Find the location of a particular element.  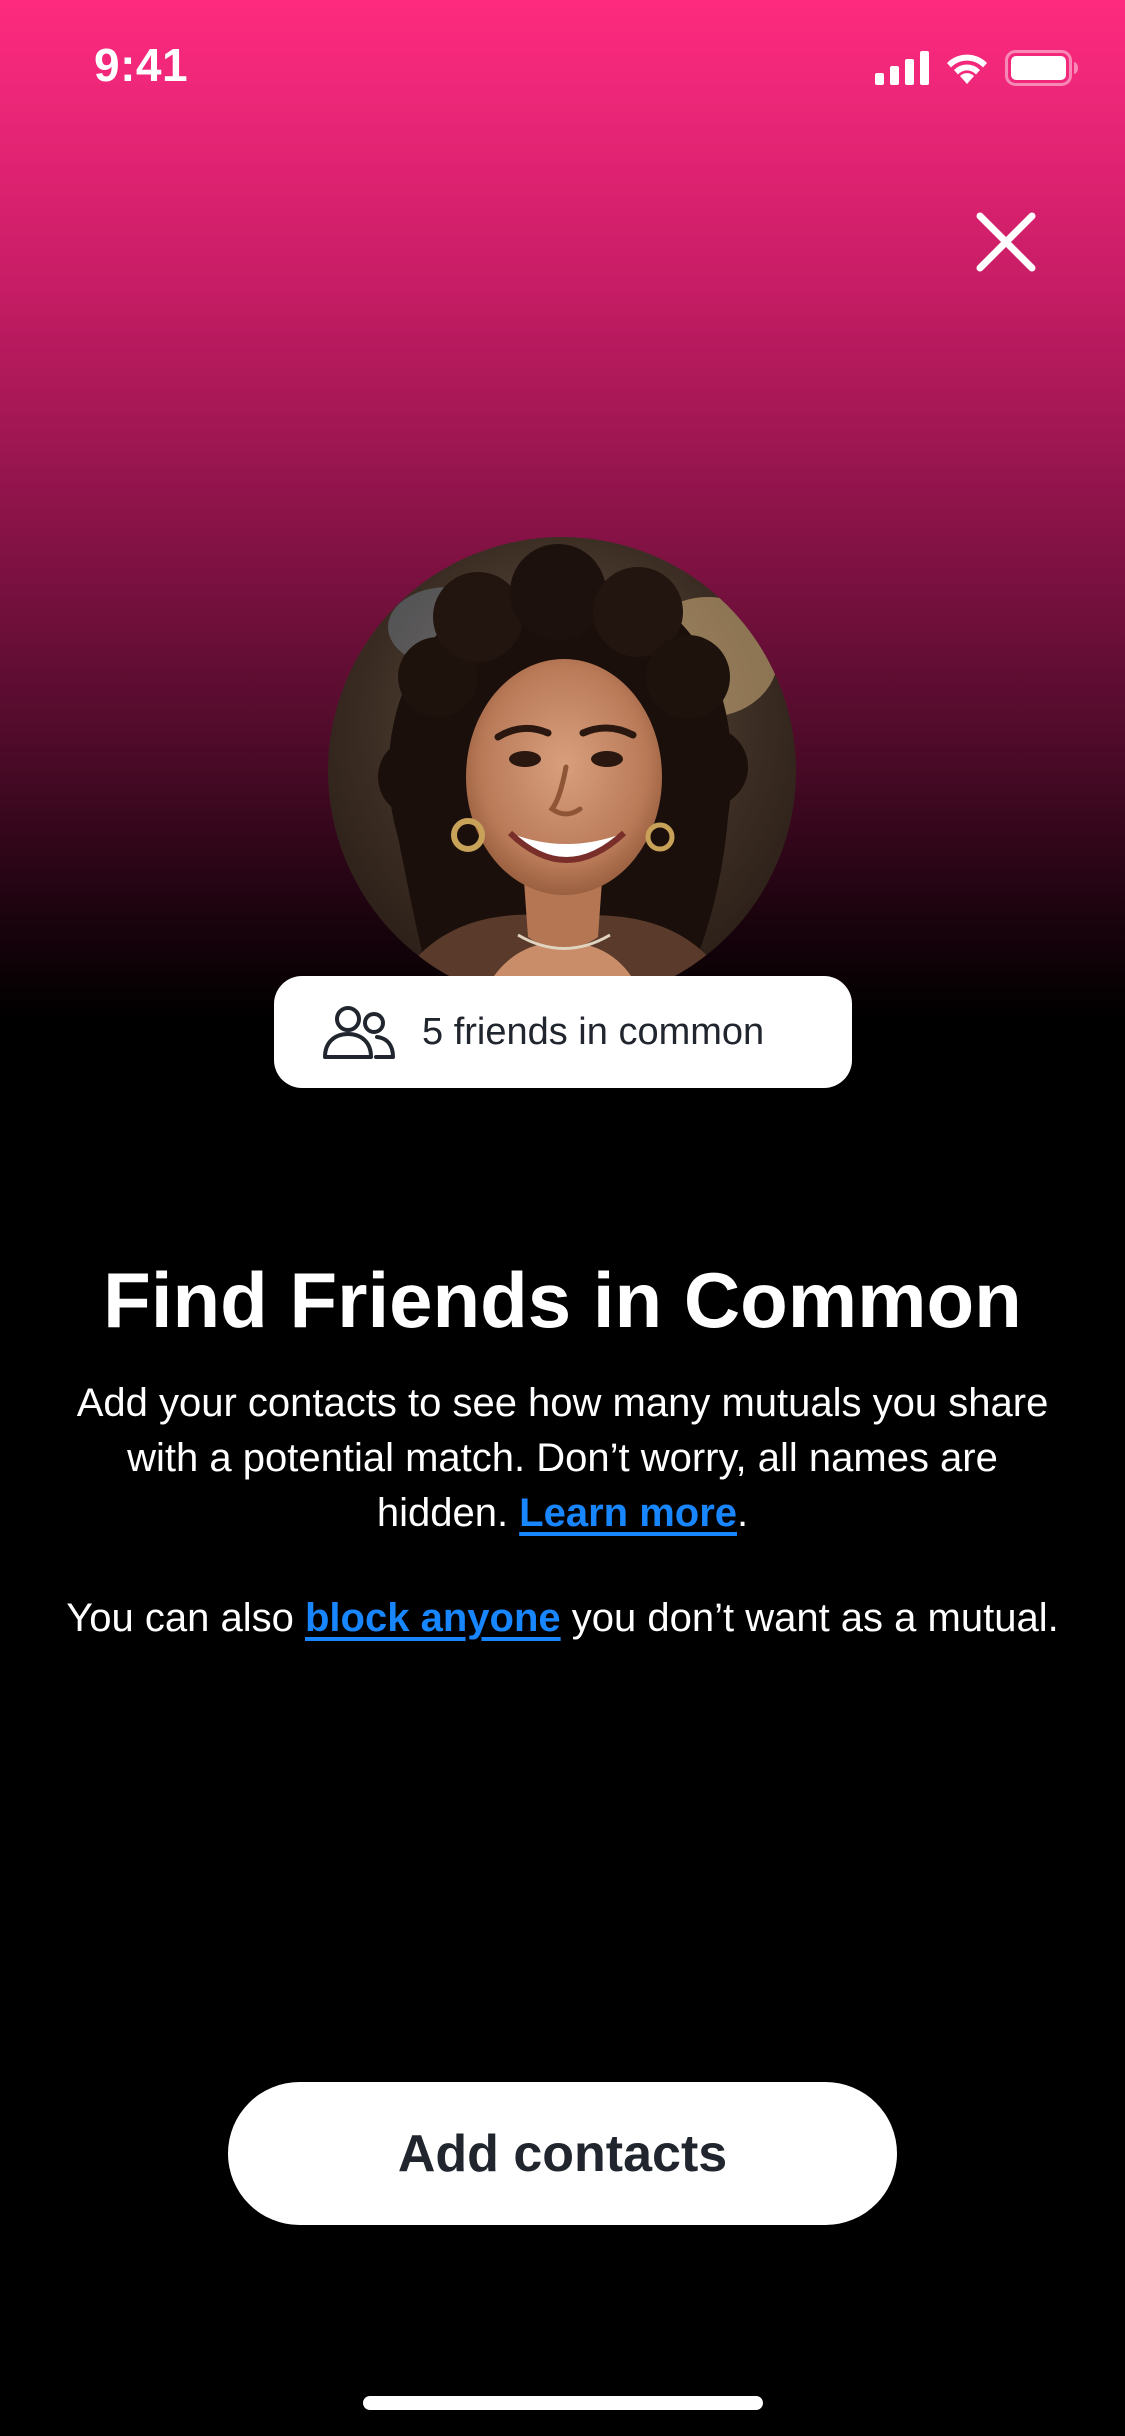

block-anyone-link: block anyone is located at coordinates (433, 1618).